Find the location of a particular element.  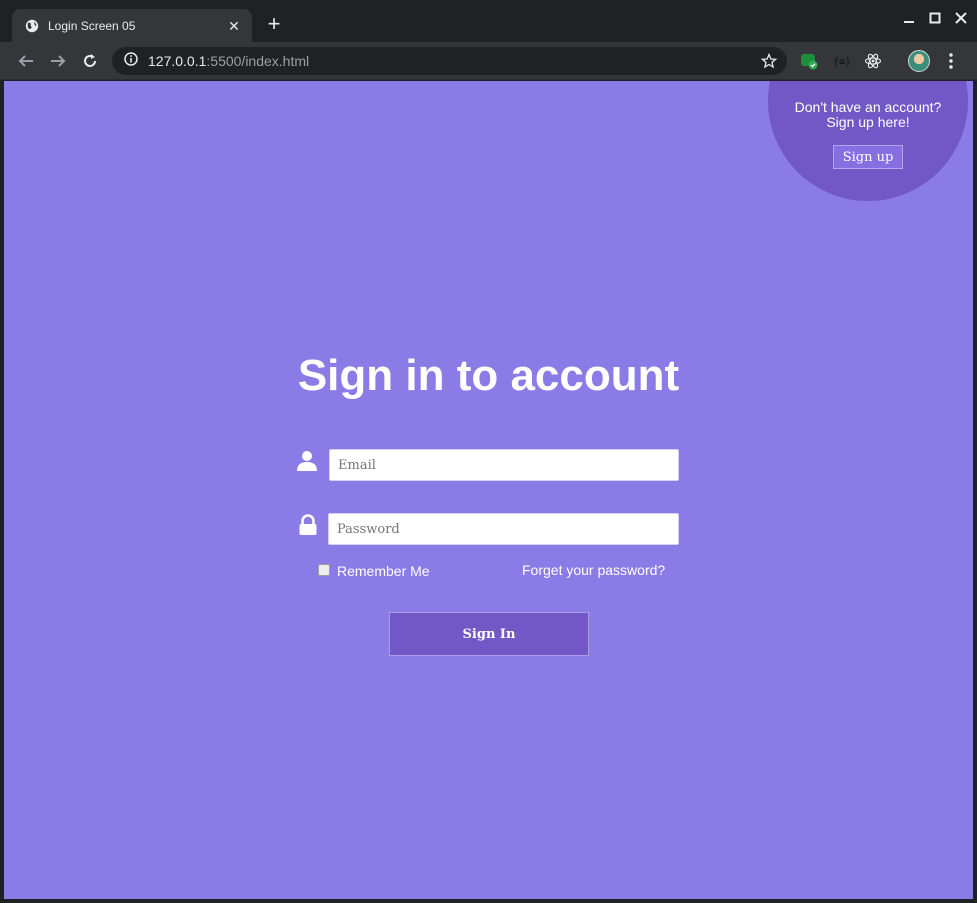

window-controls is located at coordinates (935, 18).